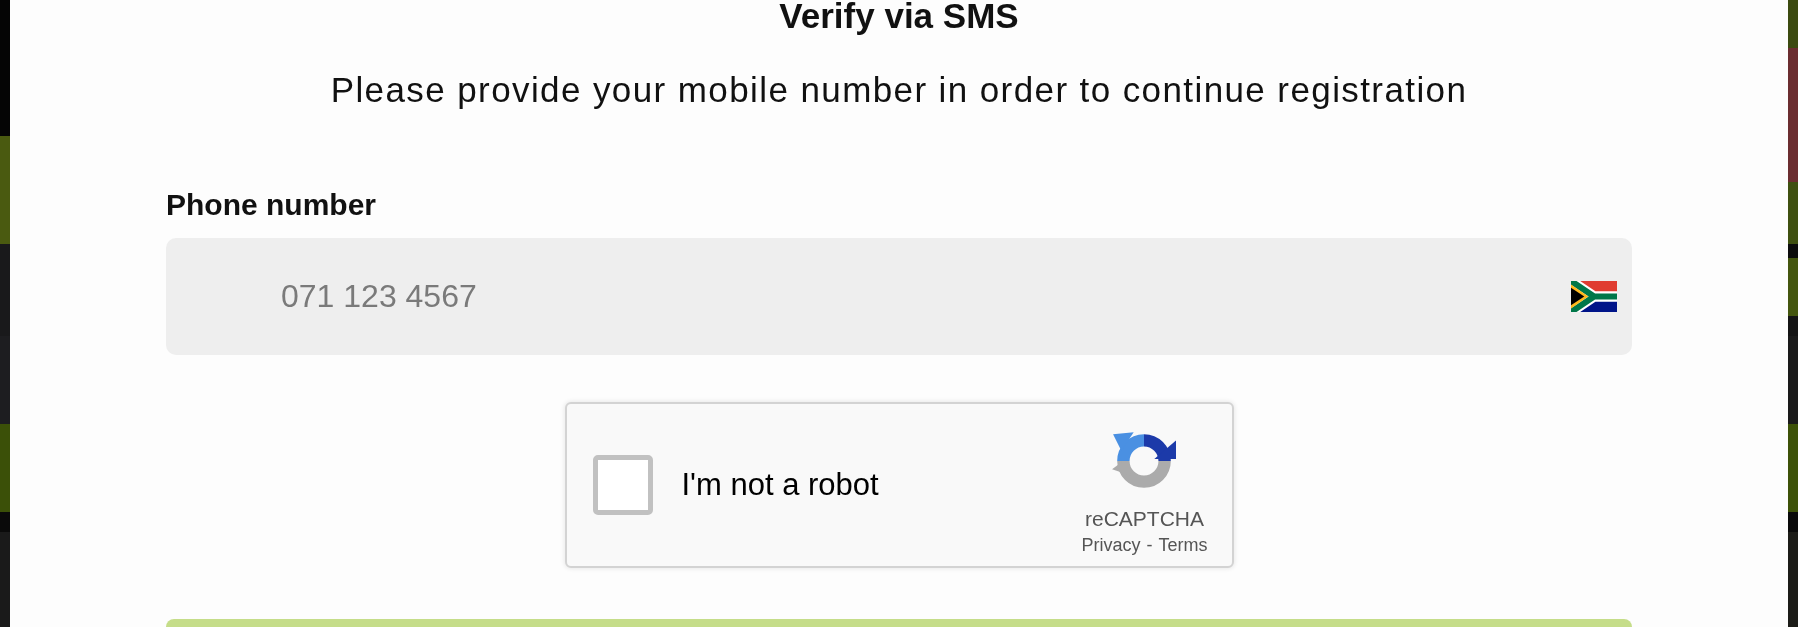  Describe the element at coordinates (780, 485) in the screenshot. I see `captcha-label: I'm not a robot` at that location.